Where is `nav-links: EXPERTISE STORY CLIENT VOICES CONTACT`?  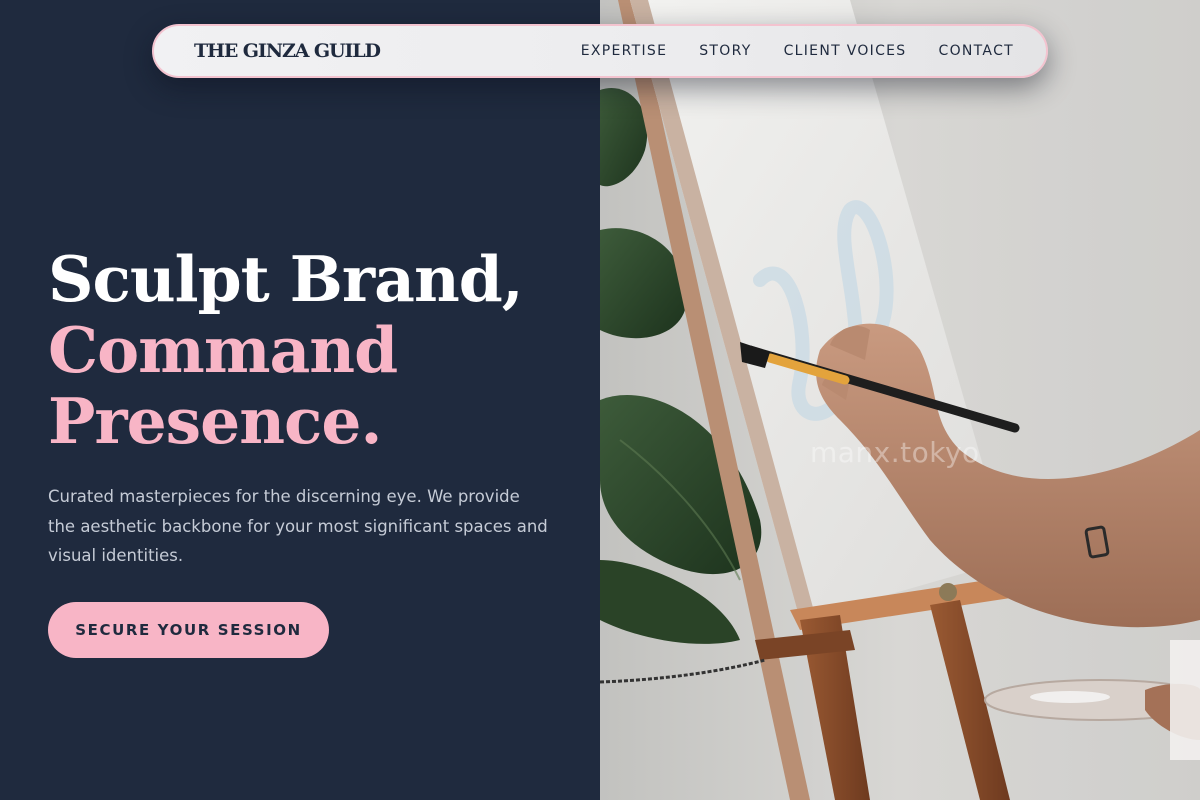 nav-links: EXPERTISE STORY CLIENT VOICES CONTACT is located at coordinates (797, 51).